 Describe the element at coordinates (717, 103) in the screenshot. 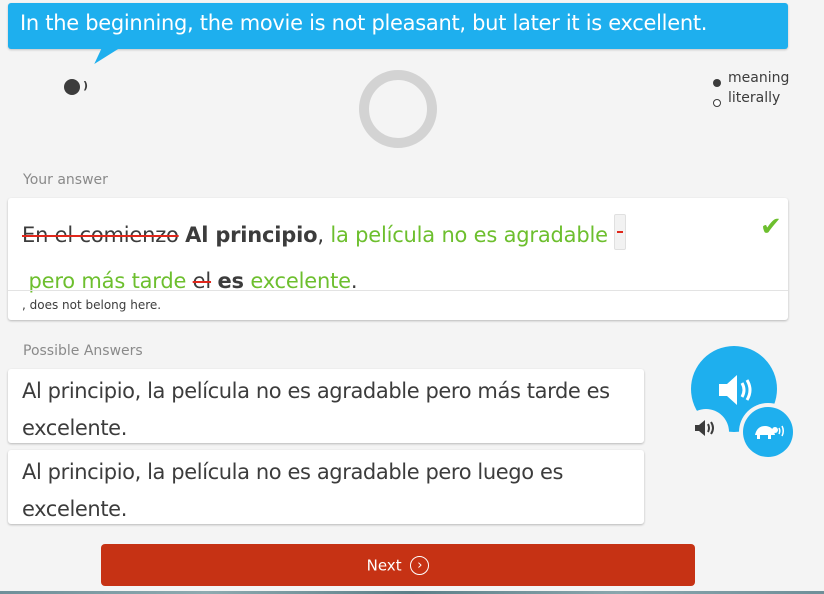

I see `radio-unselected-icon` at that location.